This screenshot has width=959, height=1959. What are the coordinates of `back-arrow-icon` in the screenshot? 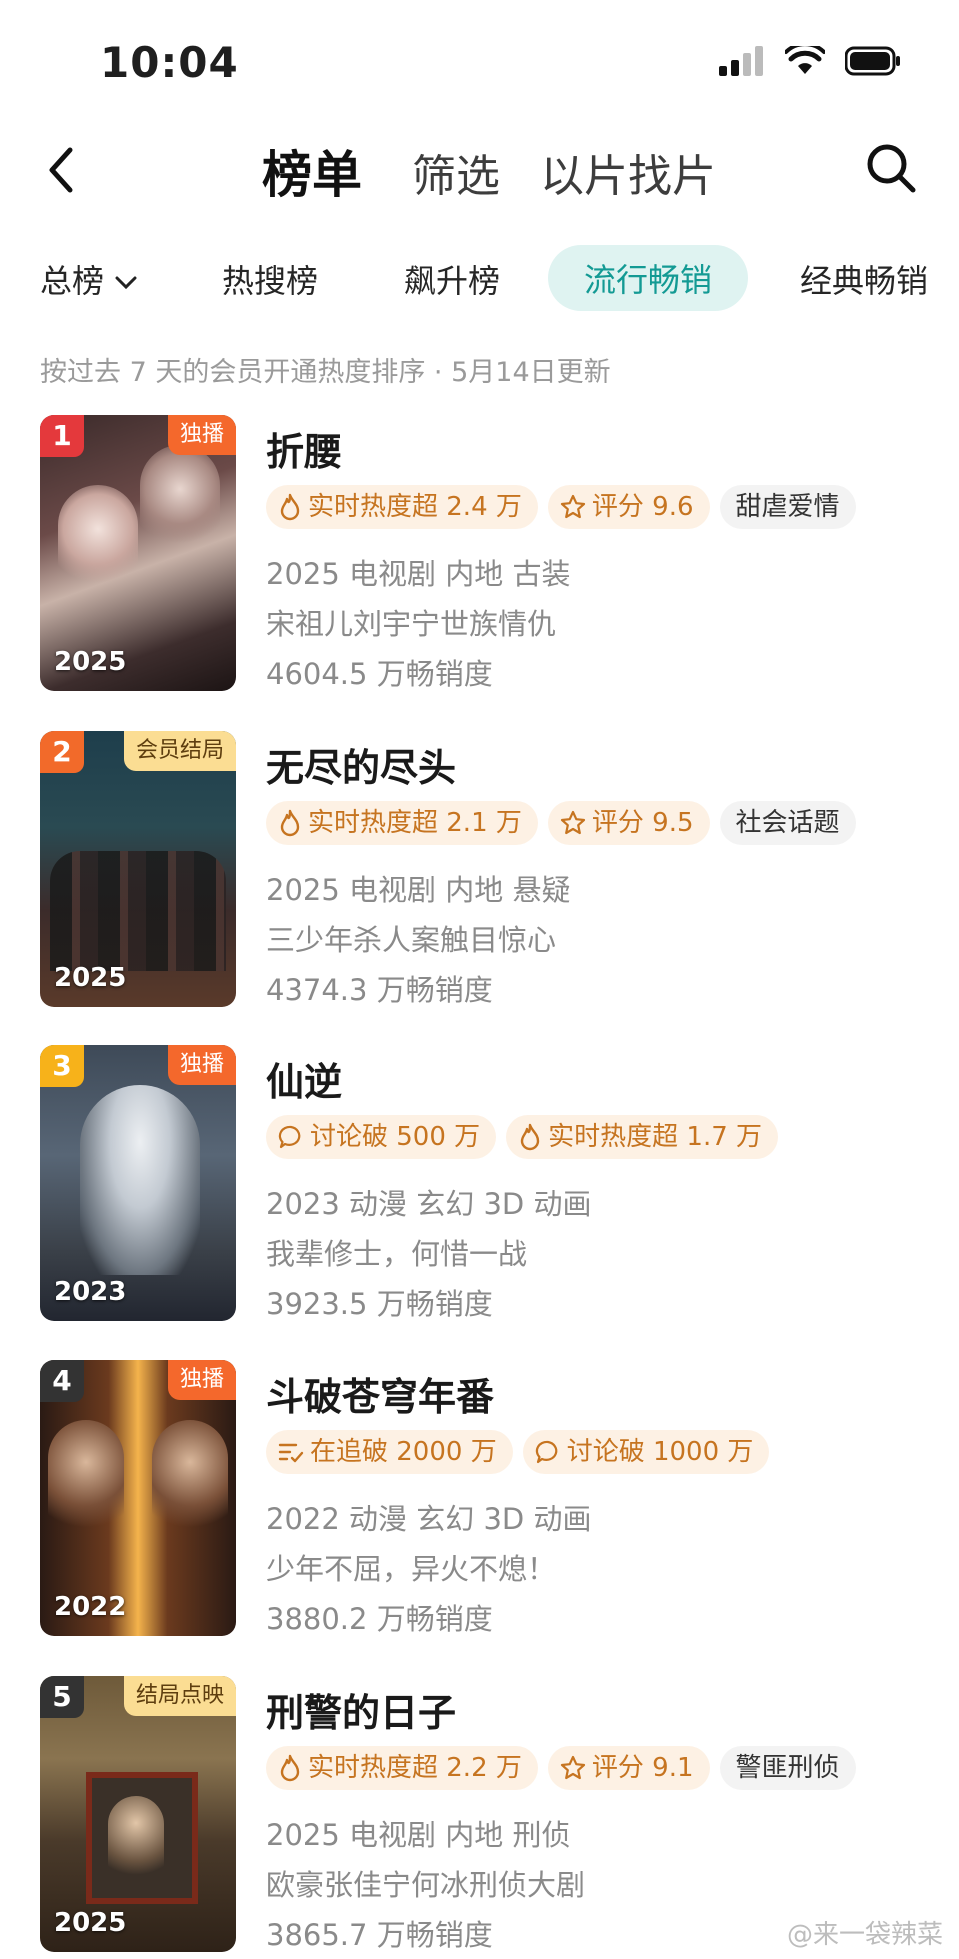 It's located at (62, 170).